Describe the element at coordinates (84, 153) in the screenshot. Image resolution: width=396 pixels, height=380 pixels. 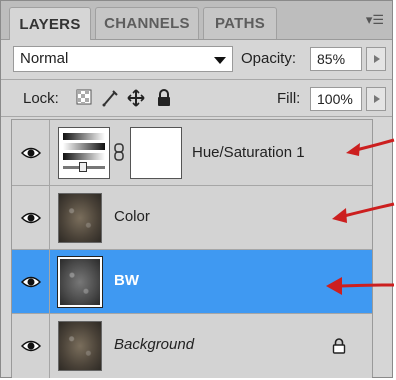
I see `adjustment-thumbnail-icon` at that location.